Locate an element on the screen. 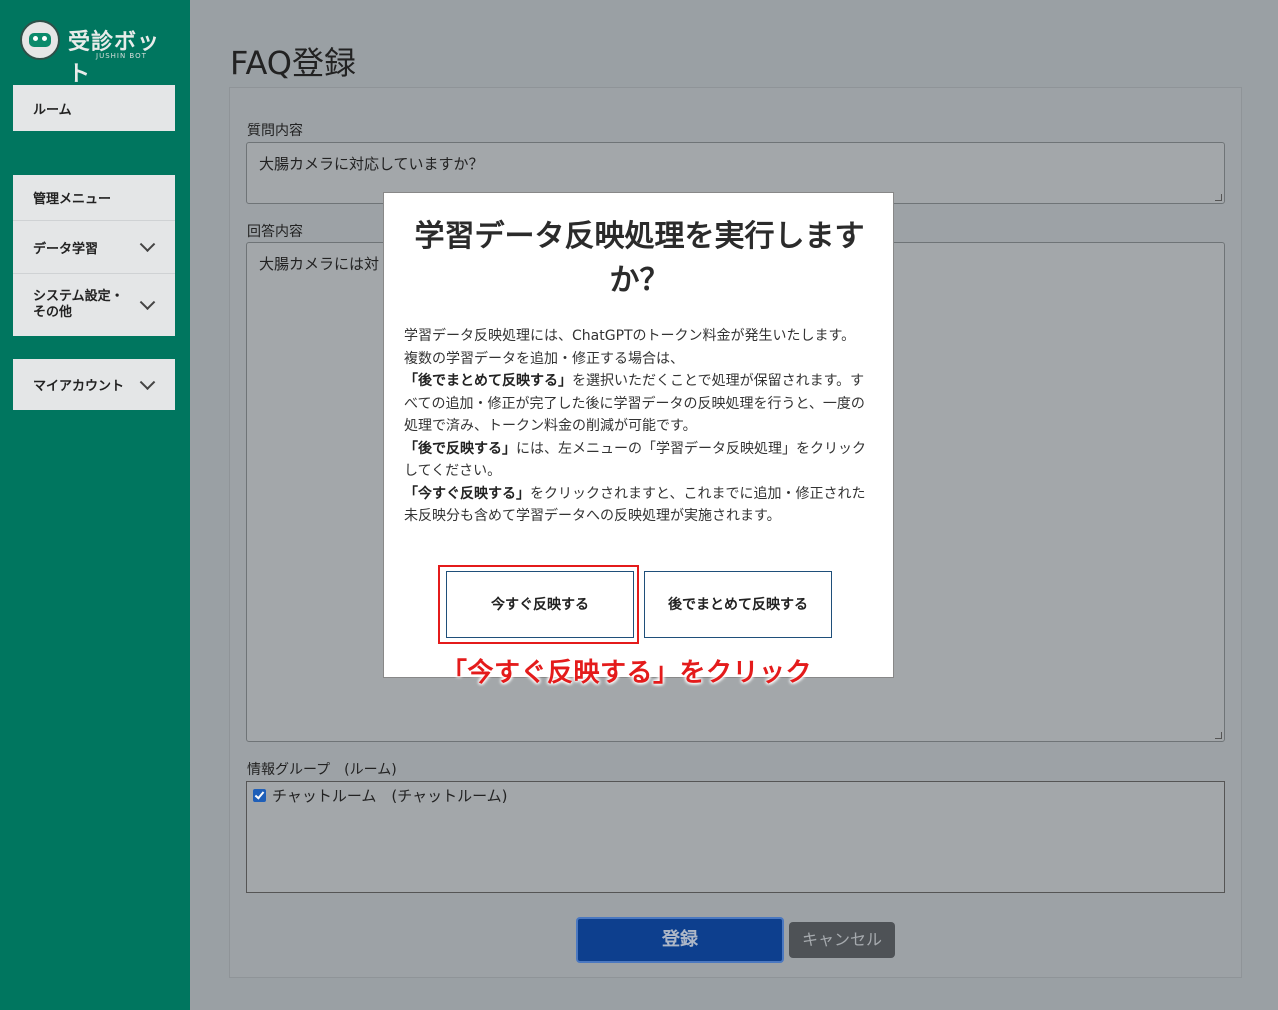 This screenshot has height=1010, width=1278. cancel-button: キャンセル is located at coordinates (842, 940).